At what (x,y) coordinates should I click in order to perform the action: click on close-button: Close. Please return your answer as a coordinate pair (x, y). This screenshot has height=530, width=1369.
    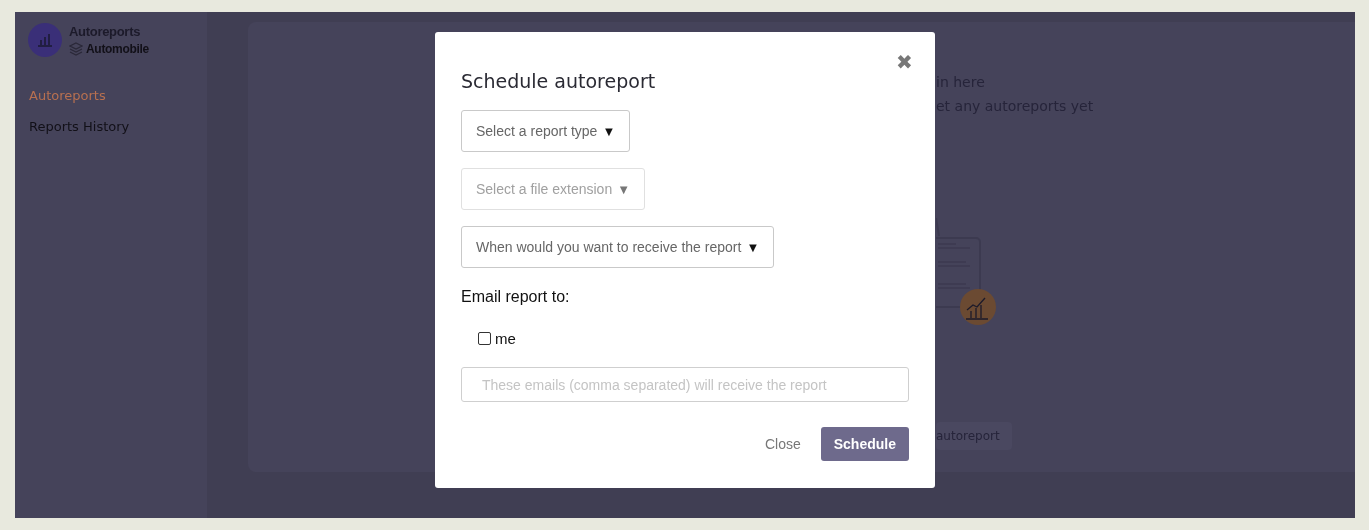
    Looking at the image, I should click on (782, 444).